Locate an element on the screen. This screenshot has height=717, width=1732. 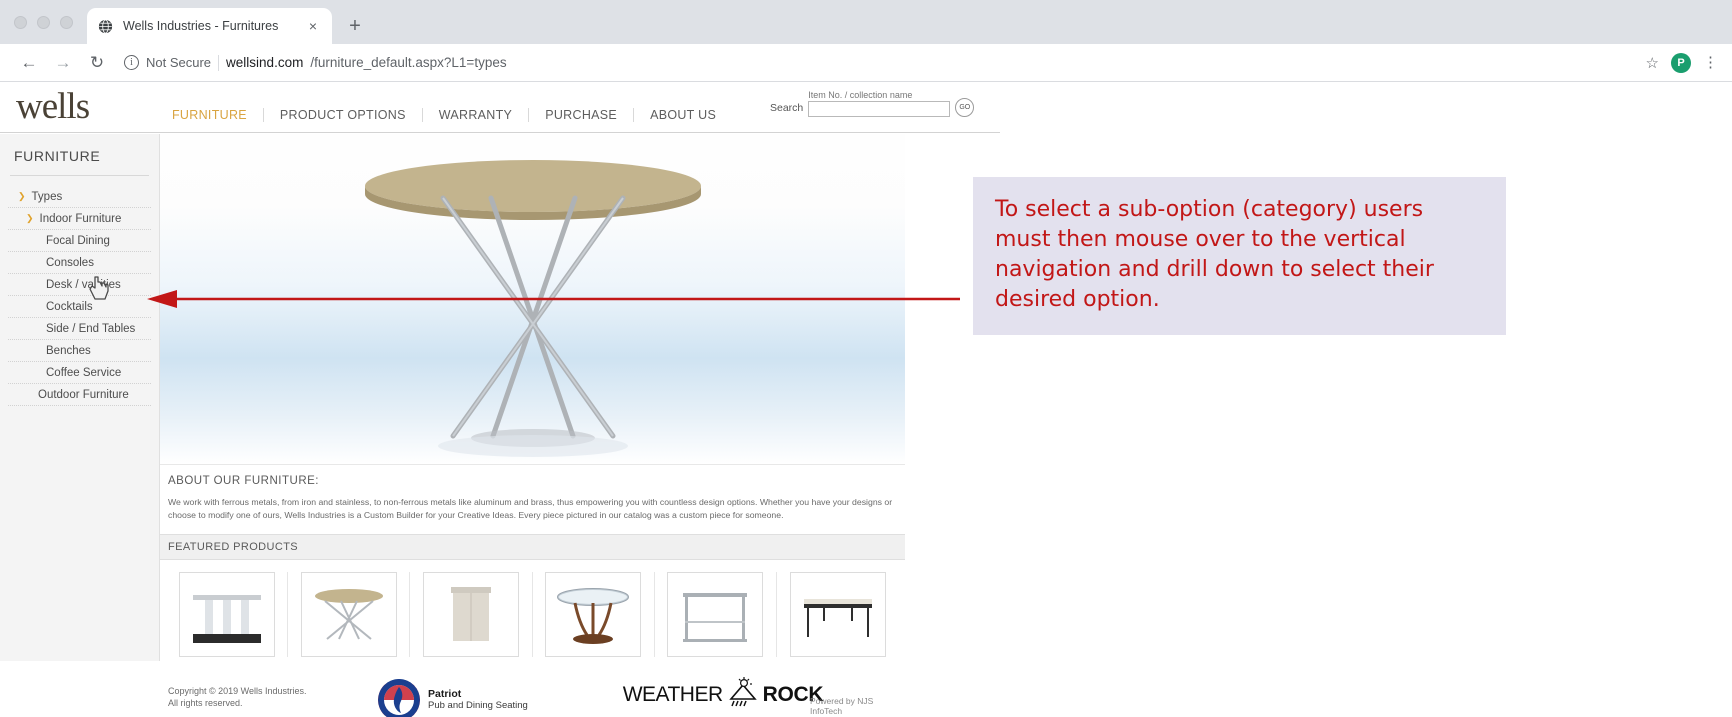
featured-products-list is located at coordinates (532, 614).